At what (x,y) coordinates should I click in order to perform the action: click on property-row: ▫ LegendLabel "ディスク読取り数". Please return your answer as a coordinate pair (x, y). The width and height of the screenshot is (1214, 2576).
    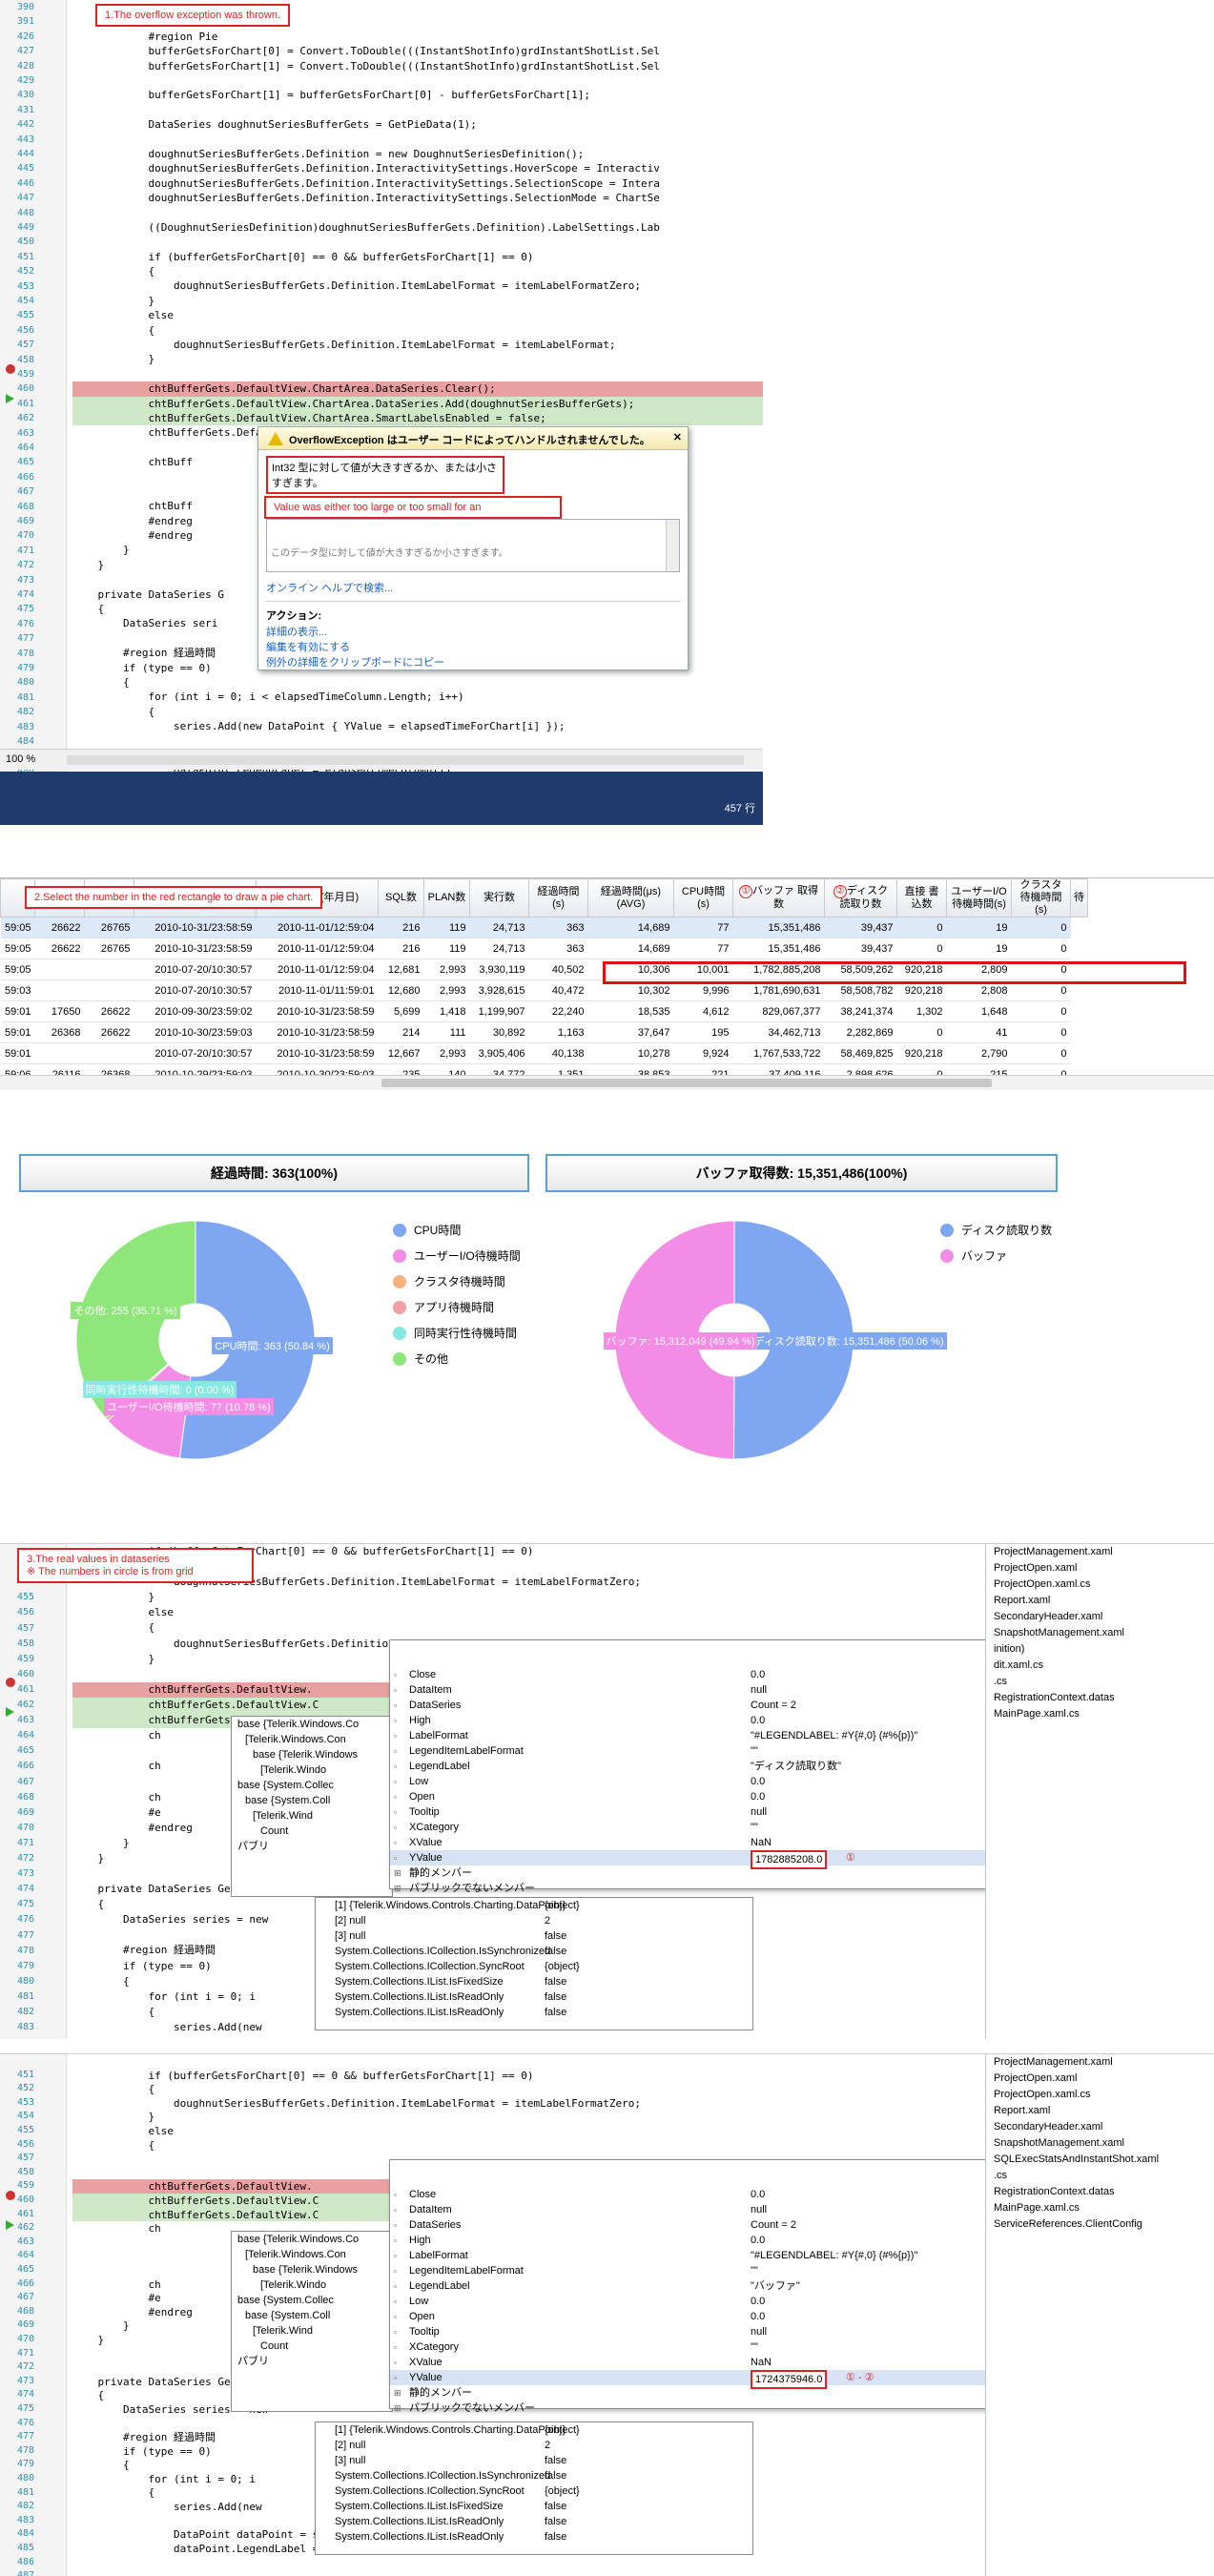
    Looking at the image, I should click on (704, 1766).